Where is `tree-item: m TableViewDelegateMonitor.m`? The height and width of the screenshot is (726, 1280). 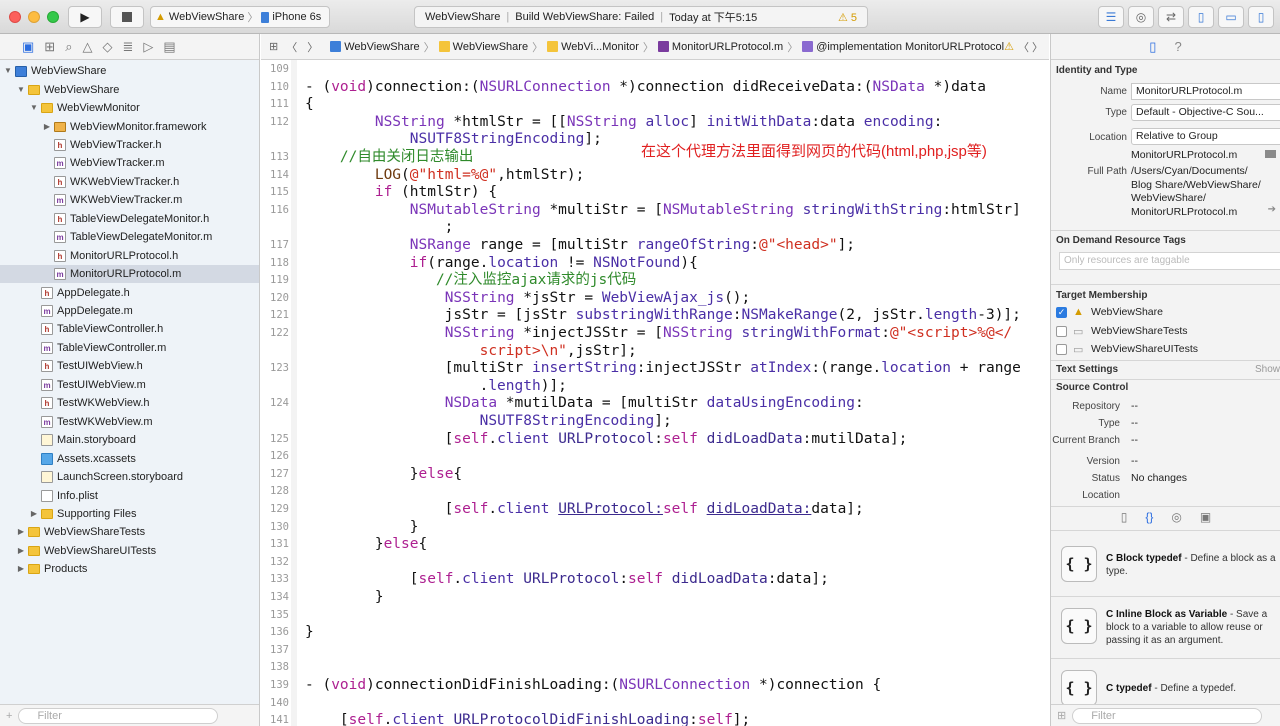 tree-item: m TableViewDelegateMonitor.m is located at coordinates (129, 237).